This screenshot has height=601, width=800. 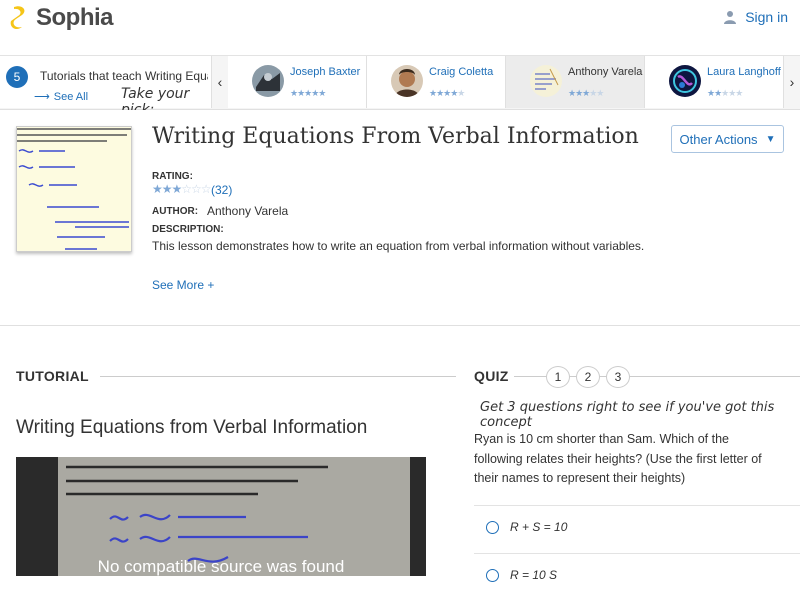 What do you see at coordinates (718, 139) in the screenshot?
I see `other-actions-label: Other Actions` at bounding box center [718, 139].